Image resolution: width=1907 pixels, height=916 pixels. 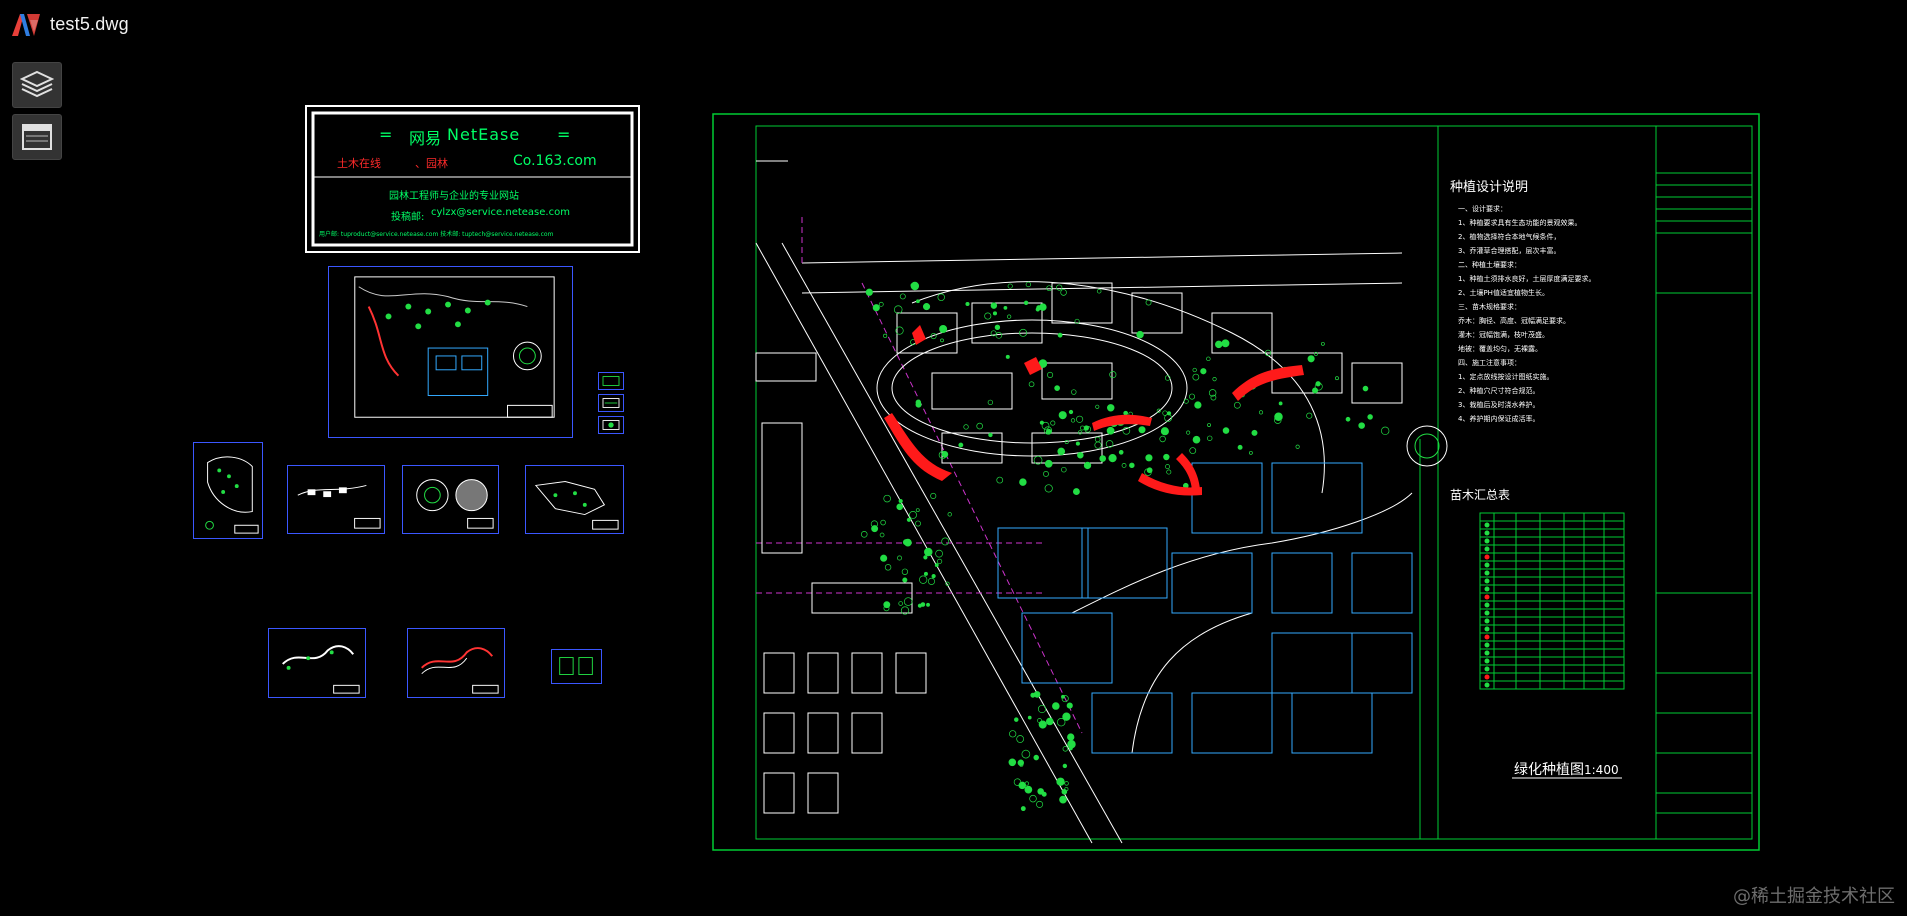 I want to click on app-logo-icon, so click(x=26, y=25).